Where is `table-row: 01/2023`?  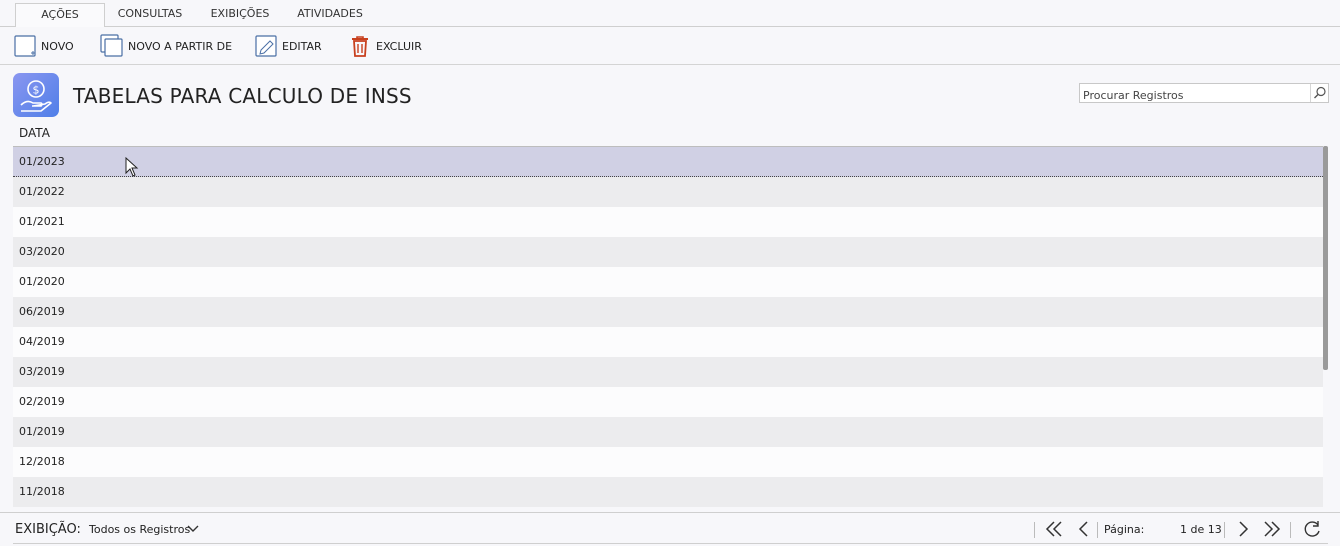
table-row: 01/2023 is located at coordinates (668, 162).